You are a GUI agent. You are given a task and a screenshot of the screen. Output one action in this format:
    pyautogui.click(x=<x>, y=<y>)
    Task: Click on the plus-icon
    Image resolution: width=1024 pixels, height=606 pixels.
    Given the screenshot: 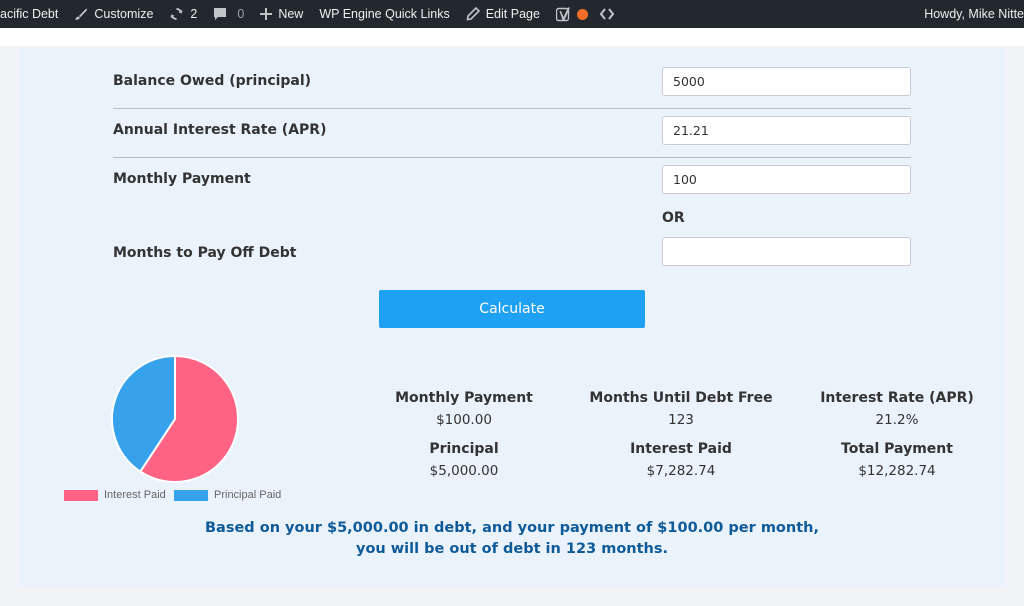 What is the action you would take?
    pyautogui.click(x=266, y=14)
    